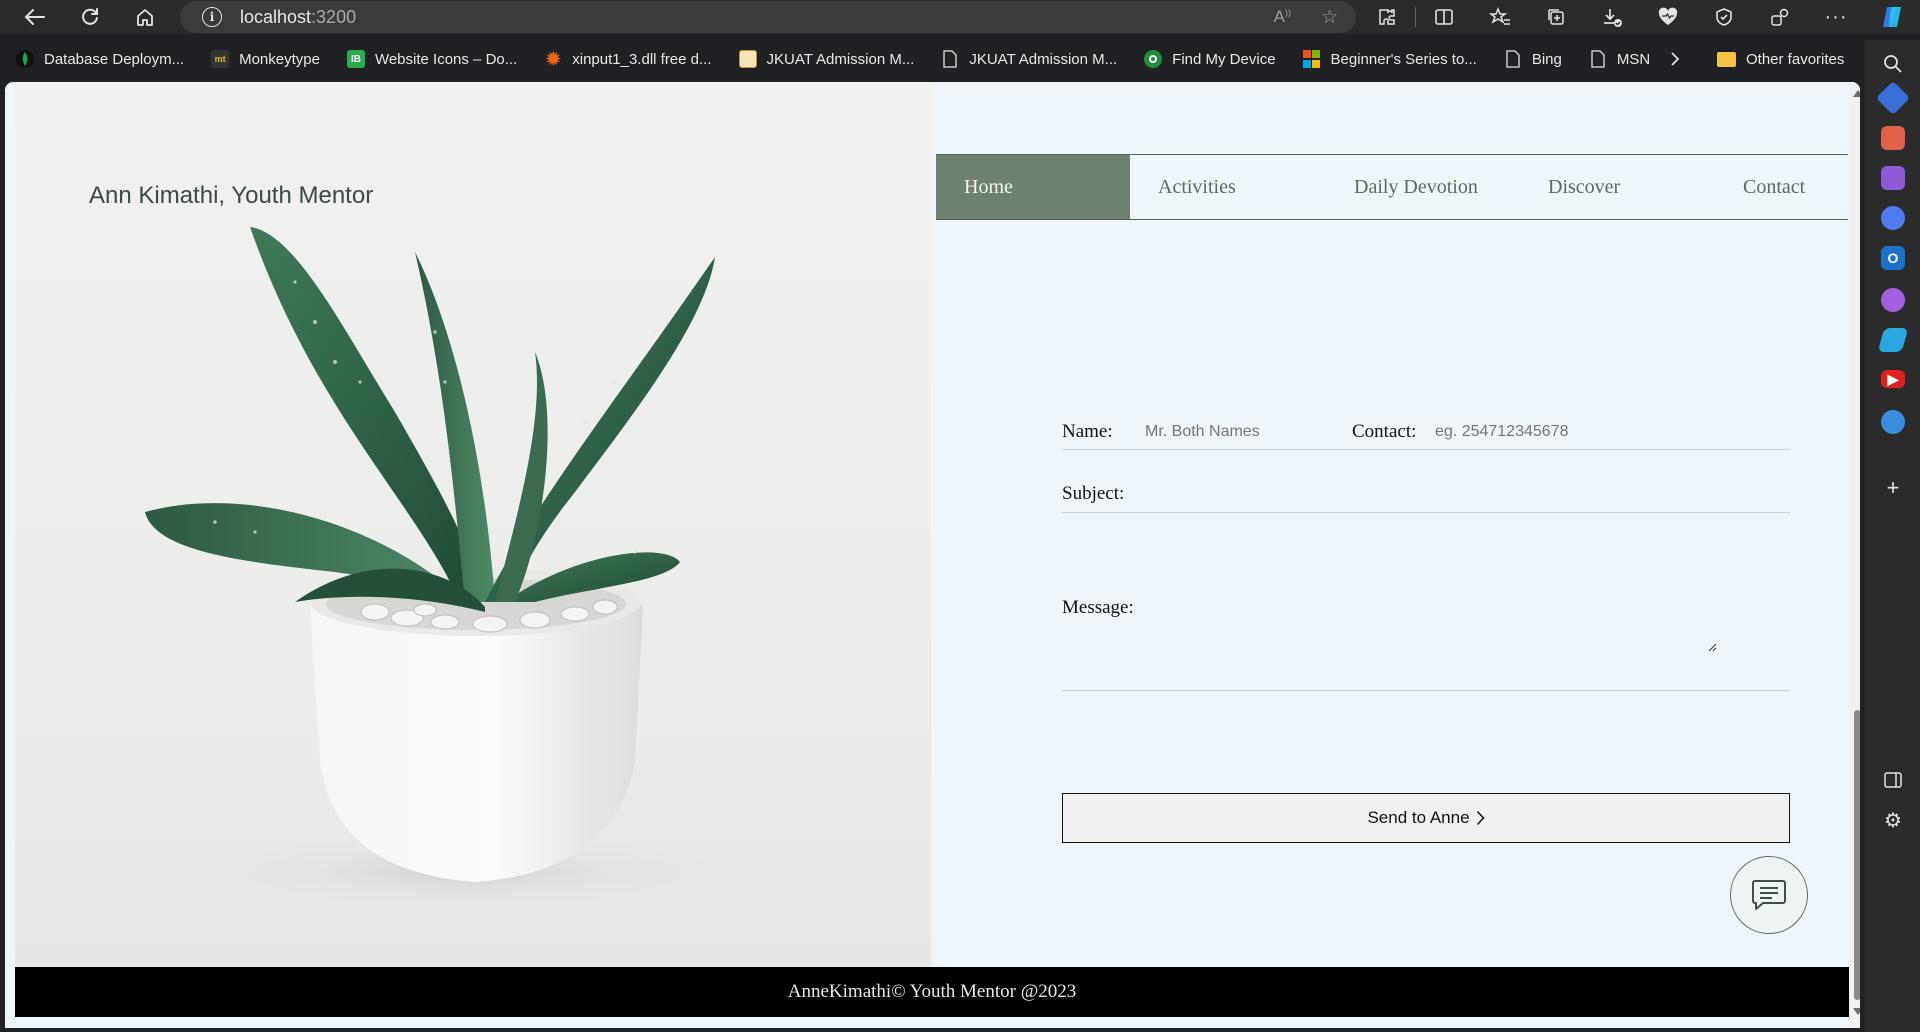 This screenshot has width=1920, height=1032. What do you see at coordinates (1893, 64) in the screenshot?
I see `search-icon` at bounding box center [1893, 64].